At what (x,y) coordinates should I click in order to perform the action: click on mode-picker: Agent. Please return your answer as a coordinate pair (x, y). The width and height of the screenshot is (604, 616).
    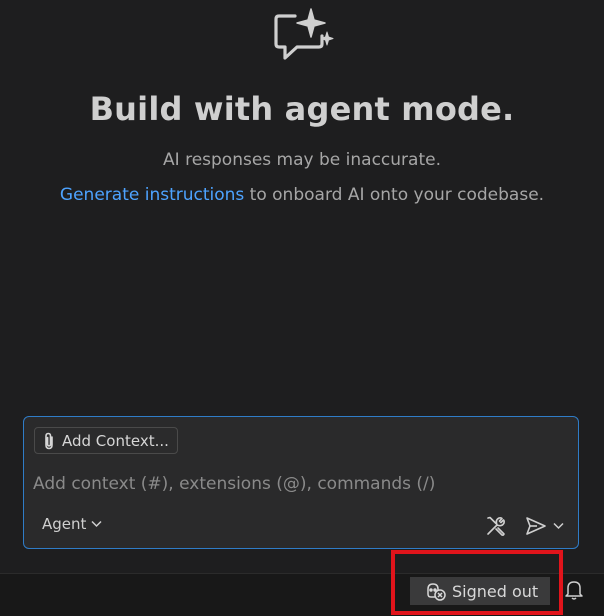
    Looking at the image, I should click on (72, 524).